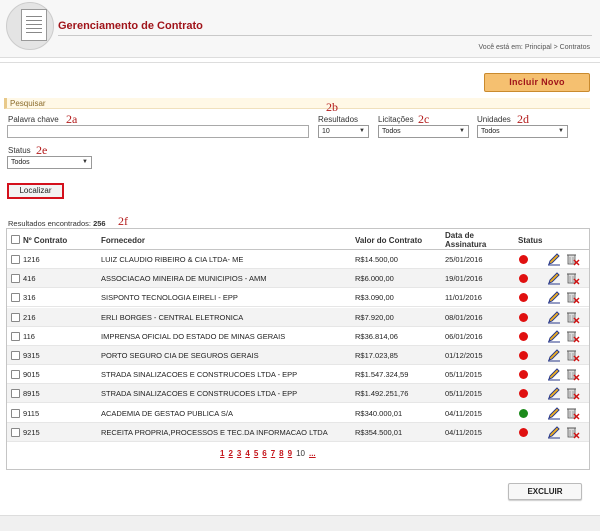 Image resolution: width=600 pixels, height=531 pixels. I want to click on keyword-input, so click(158, 131).